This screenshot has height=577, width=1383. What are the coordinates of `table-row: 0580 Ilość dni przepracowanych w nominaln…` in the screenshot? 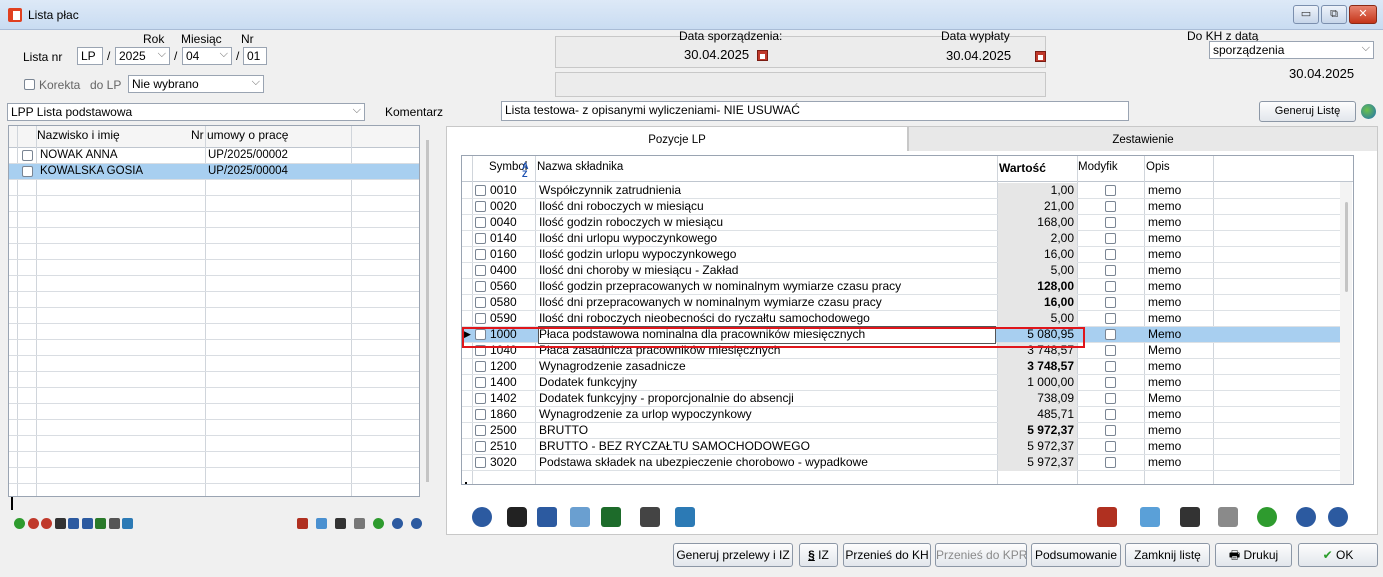 It's located at (902, 303).